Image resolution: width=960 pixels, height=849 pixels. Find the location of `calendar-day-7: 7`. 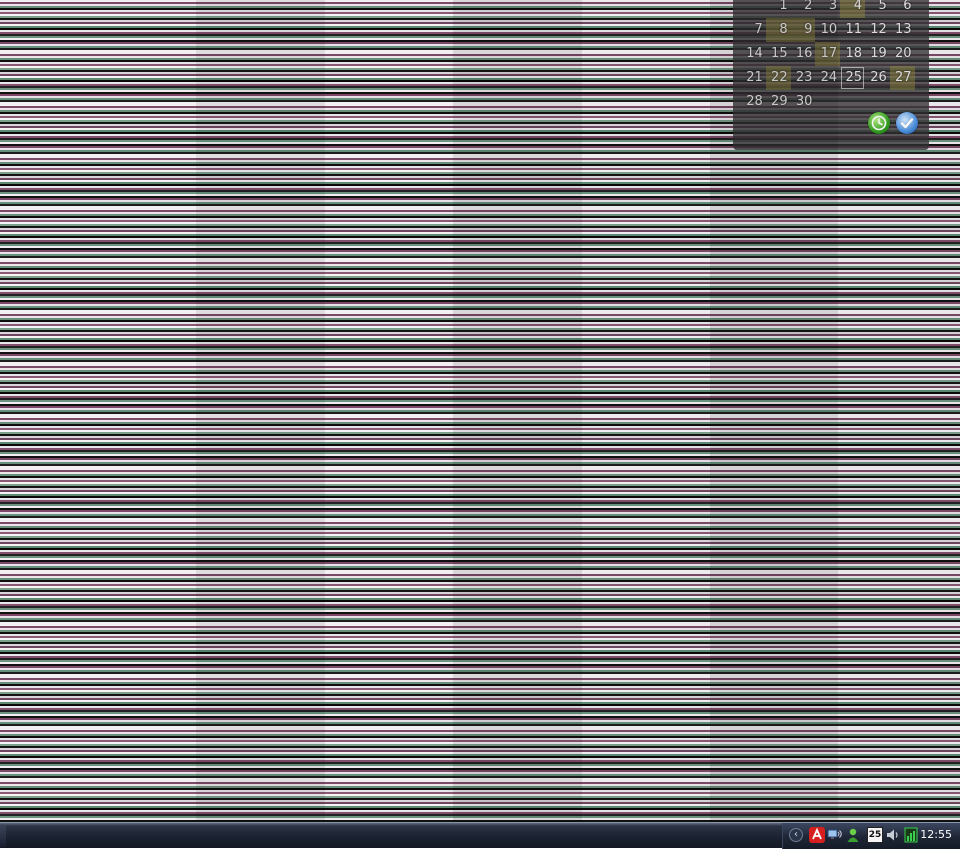

calendar-day-7: 7 is located at coordinates (753, 30).